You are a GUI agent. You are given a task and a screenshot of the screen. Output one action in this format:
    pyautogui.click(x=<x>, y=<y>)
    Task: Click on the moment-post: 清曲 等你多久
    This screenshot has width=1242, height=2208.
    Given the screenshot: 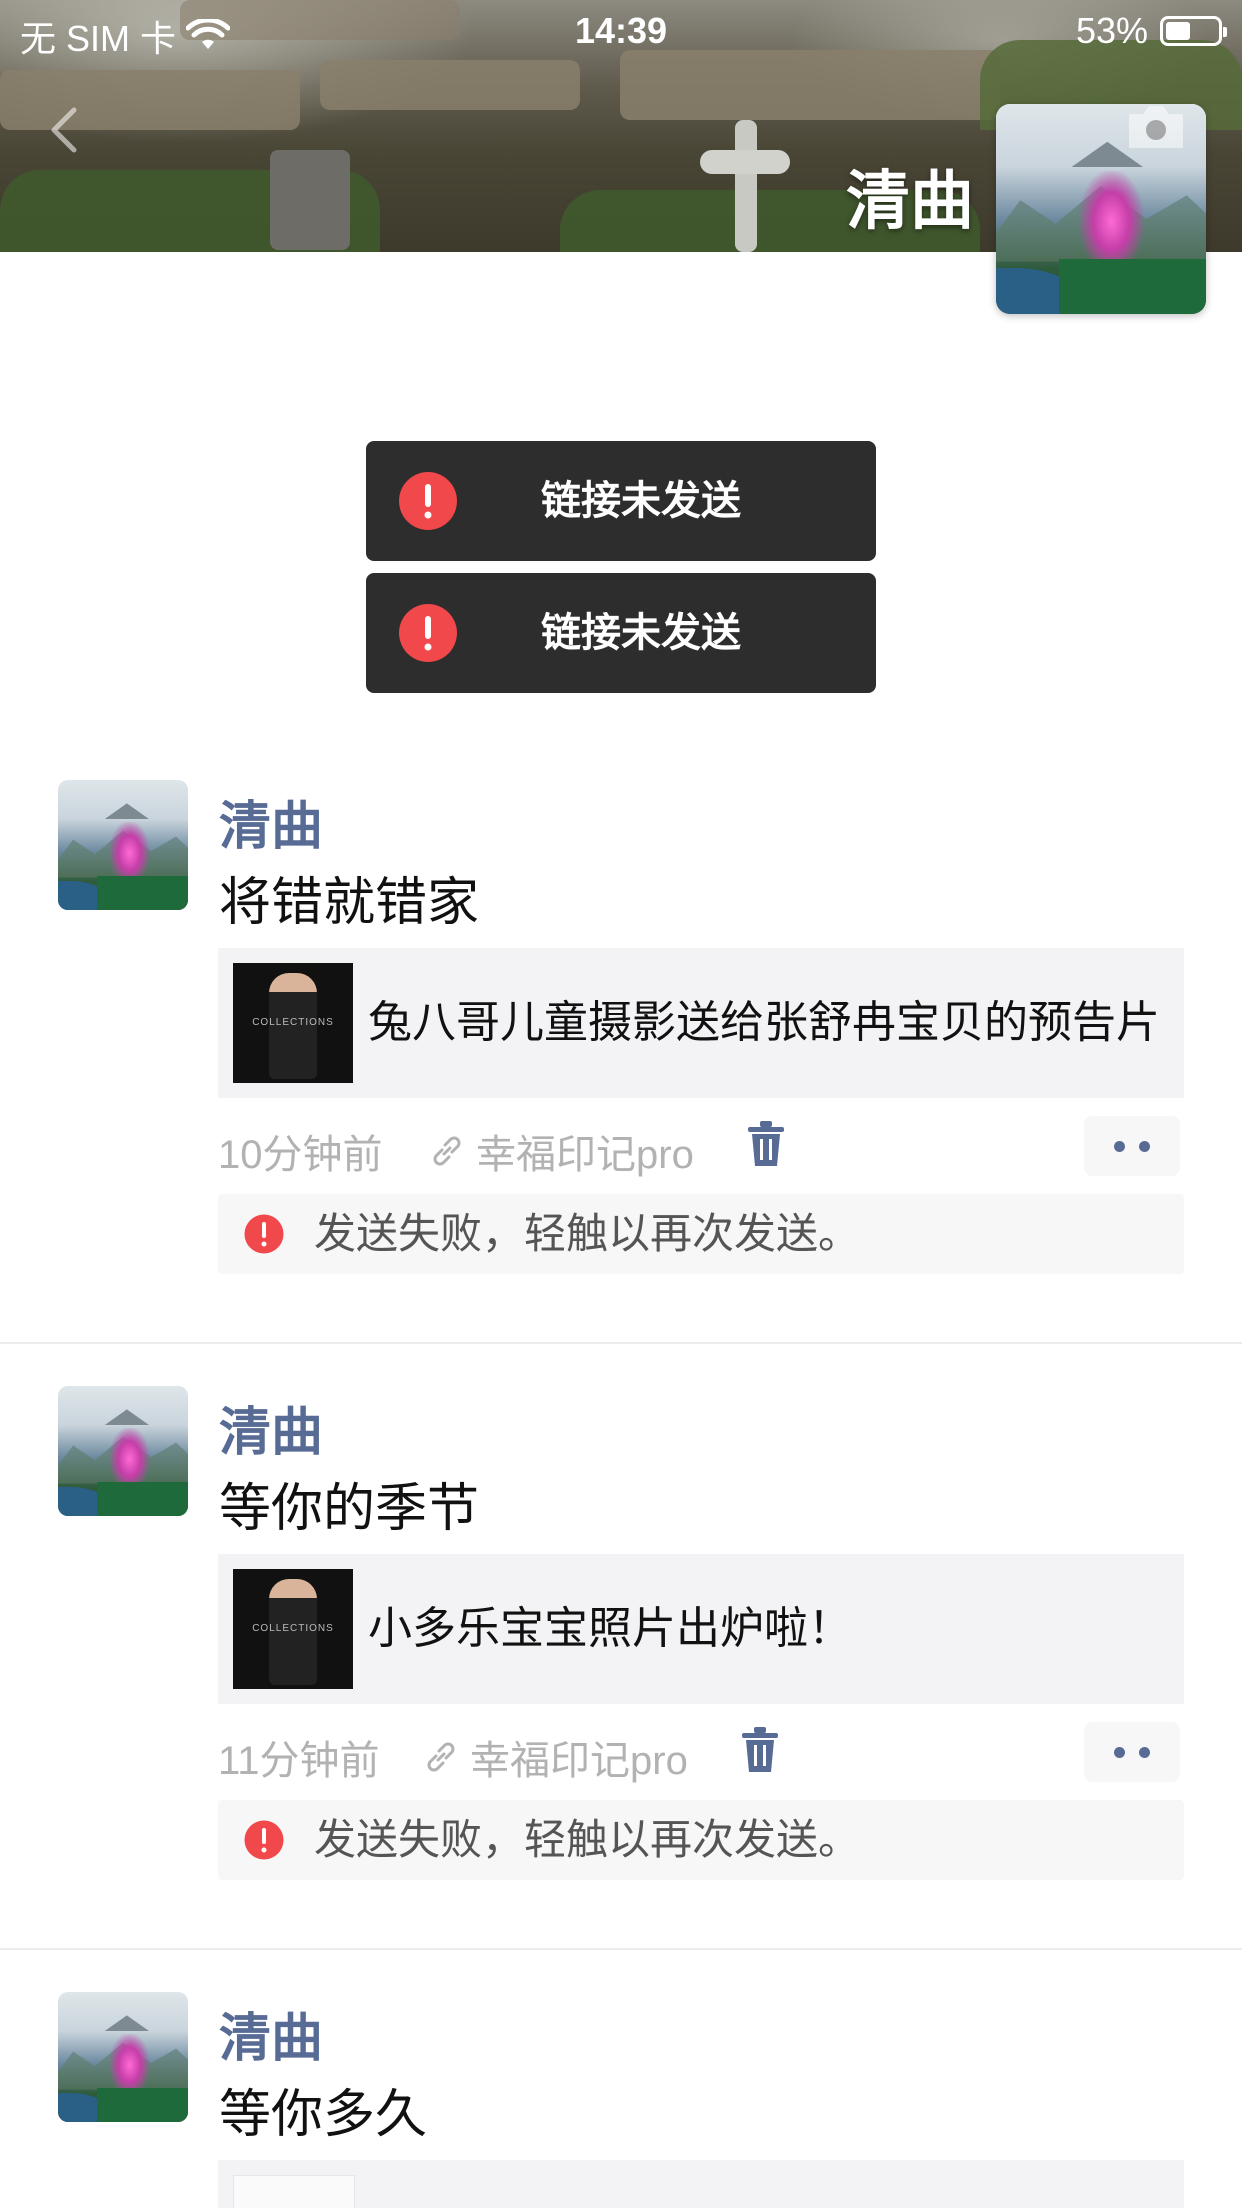 What is the action you would take?
    pyautogui.click(x=621, y=2100)
    